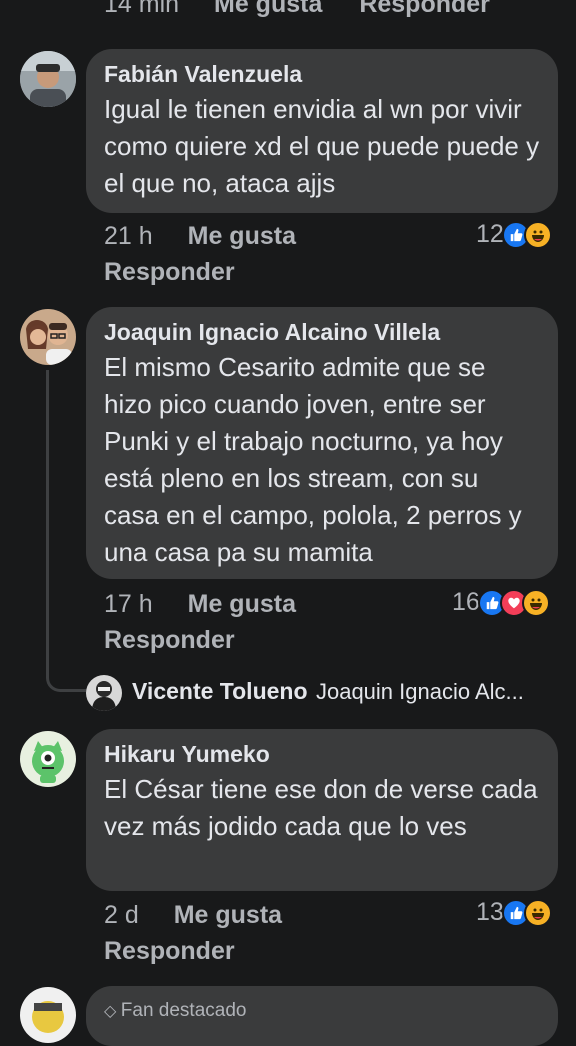 This screenshot has height=1046, width=576. What do you see at coordinates (514, 912) in the screenshot?
I see `reactions-summary: 13` at bounding box center [514, 912].